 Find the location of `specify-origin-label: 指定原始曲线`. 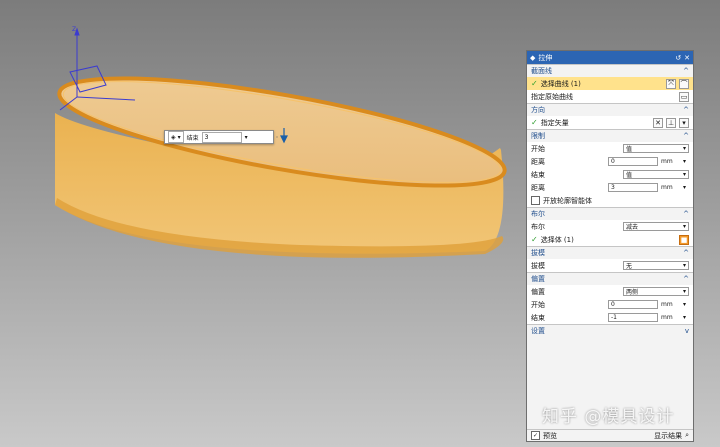

specify-origin-label: 指定原始曲线 is located at coordinates (552, 96).